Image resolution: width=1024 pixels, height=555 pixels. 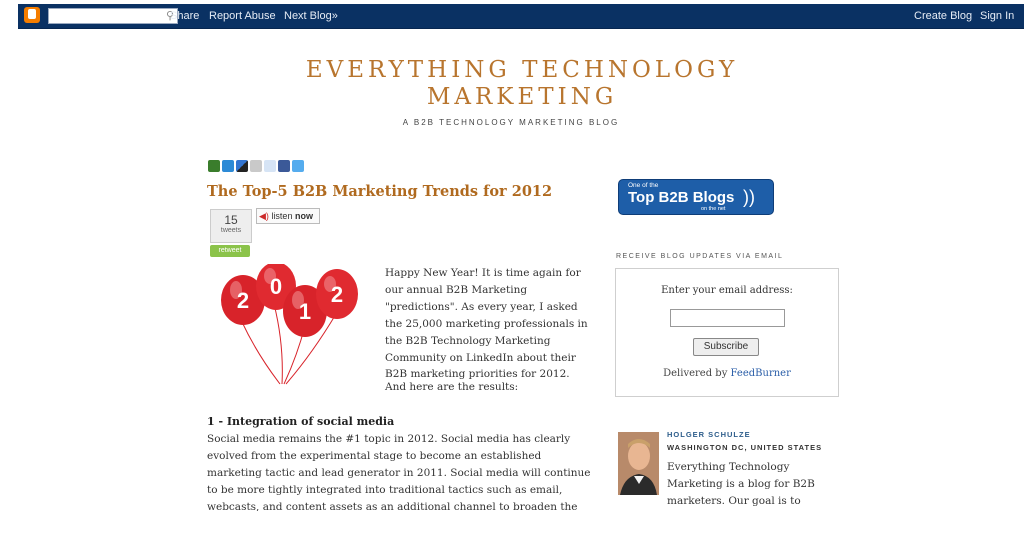 I want to click on report-abuse-link: Report Abuse, so click(x=242, y=16).